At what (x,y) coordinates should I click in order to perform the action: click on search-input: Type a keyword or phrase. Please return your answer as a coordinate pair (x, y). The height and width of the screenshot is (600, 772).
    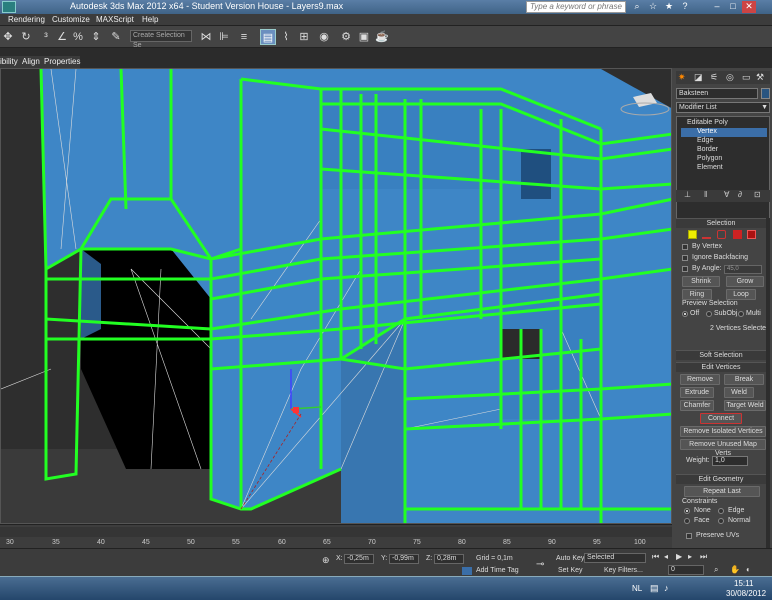
    Looking at the image, I should click on (576, 7).